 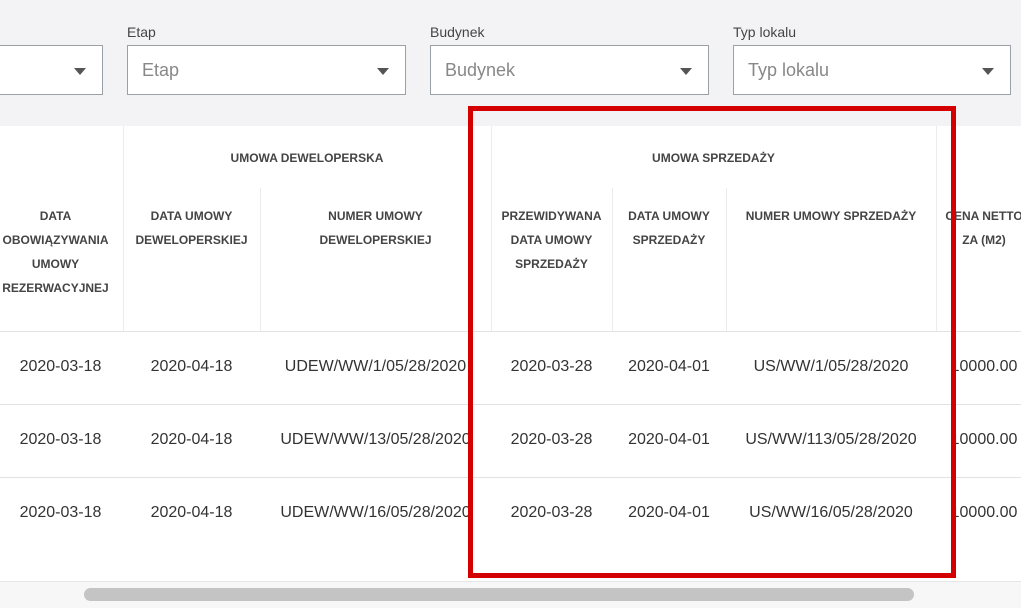 I want to click on horizontal-scrollbar, so click(x=510, y=594).